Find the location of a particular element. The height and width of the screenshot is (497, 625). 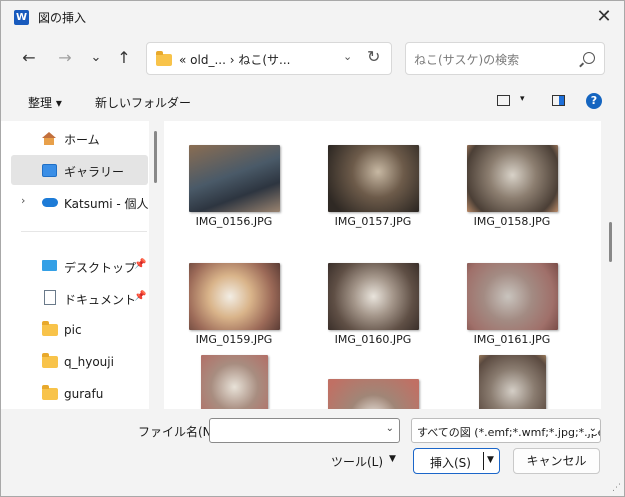

file-type-value: すべての図 (*.emf;*.wmf;*.jpg;*.jpeg;*.png) is located at coordinates (508, 432).